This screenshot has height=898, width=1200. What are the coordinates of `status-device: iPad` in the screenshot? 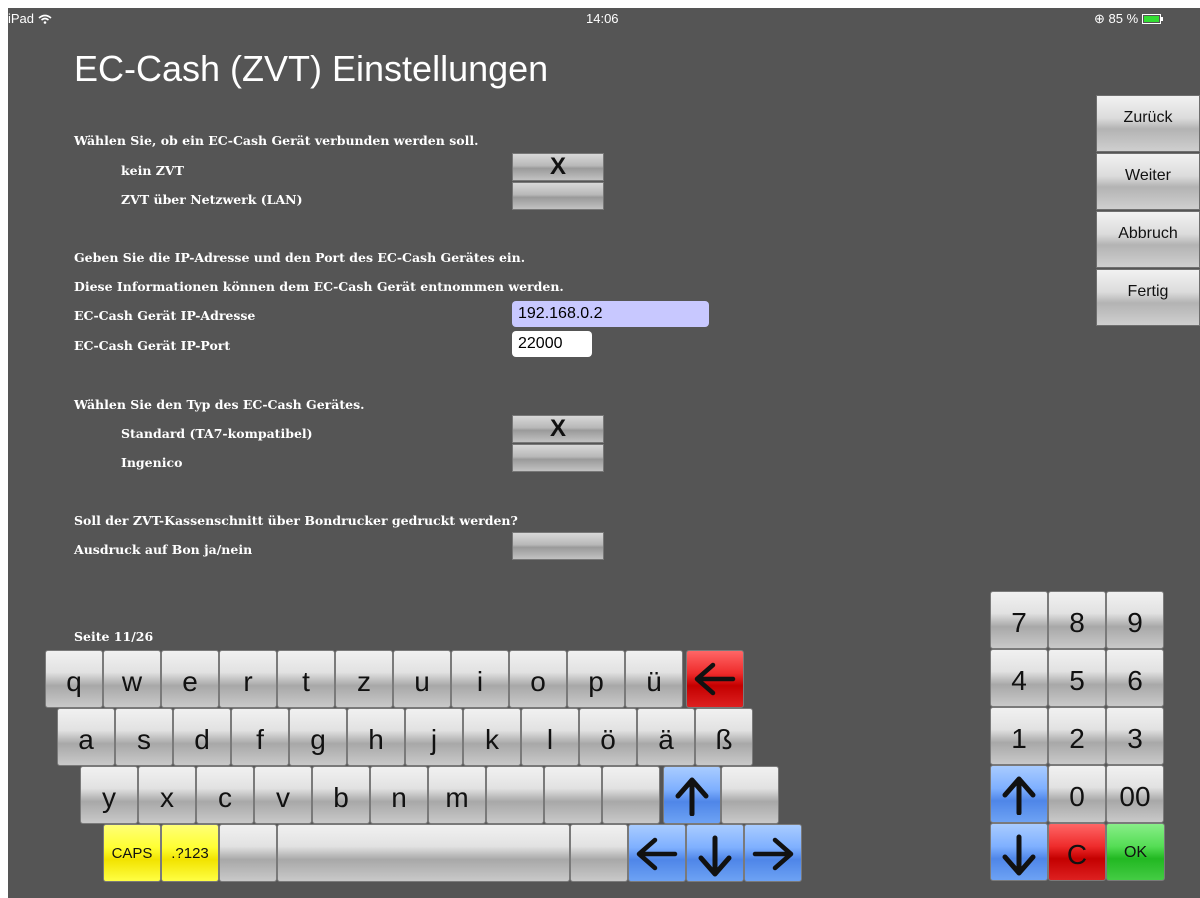 It's located at (30, 19).